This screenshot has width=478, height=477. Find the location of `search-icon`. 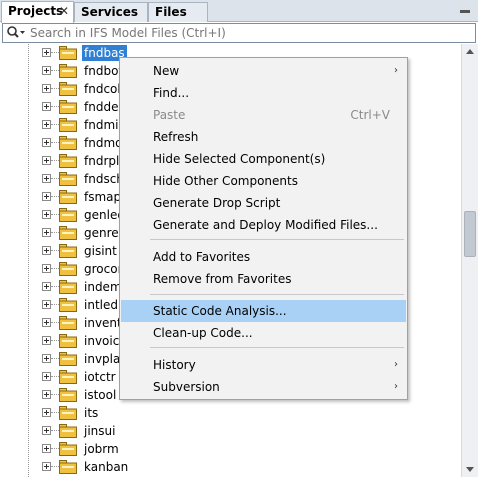

search-icon is located at coordinates (16, 33).